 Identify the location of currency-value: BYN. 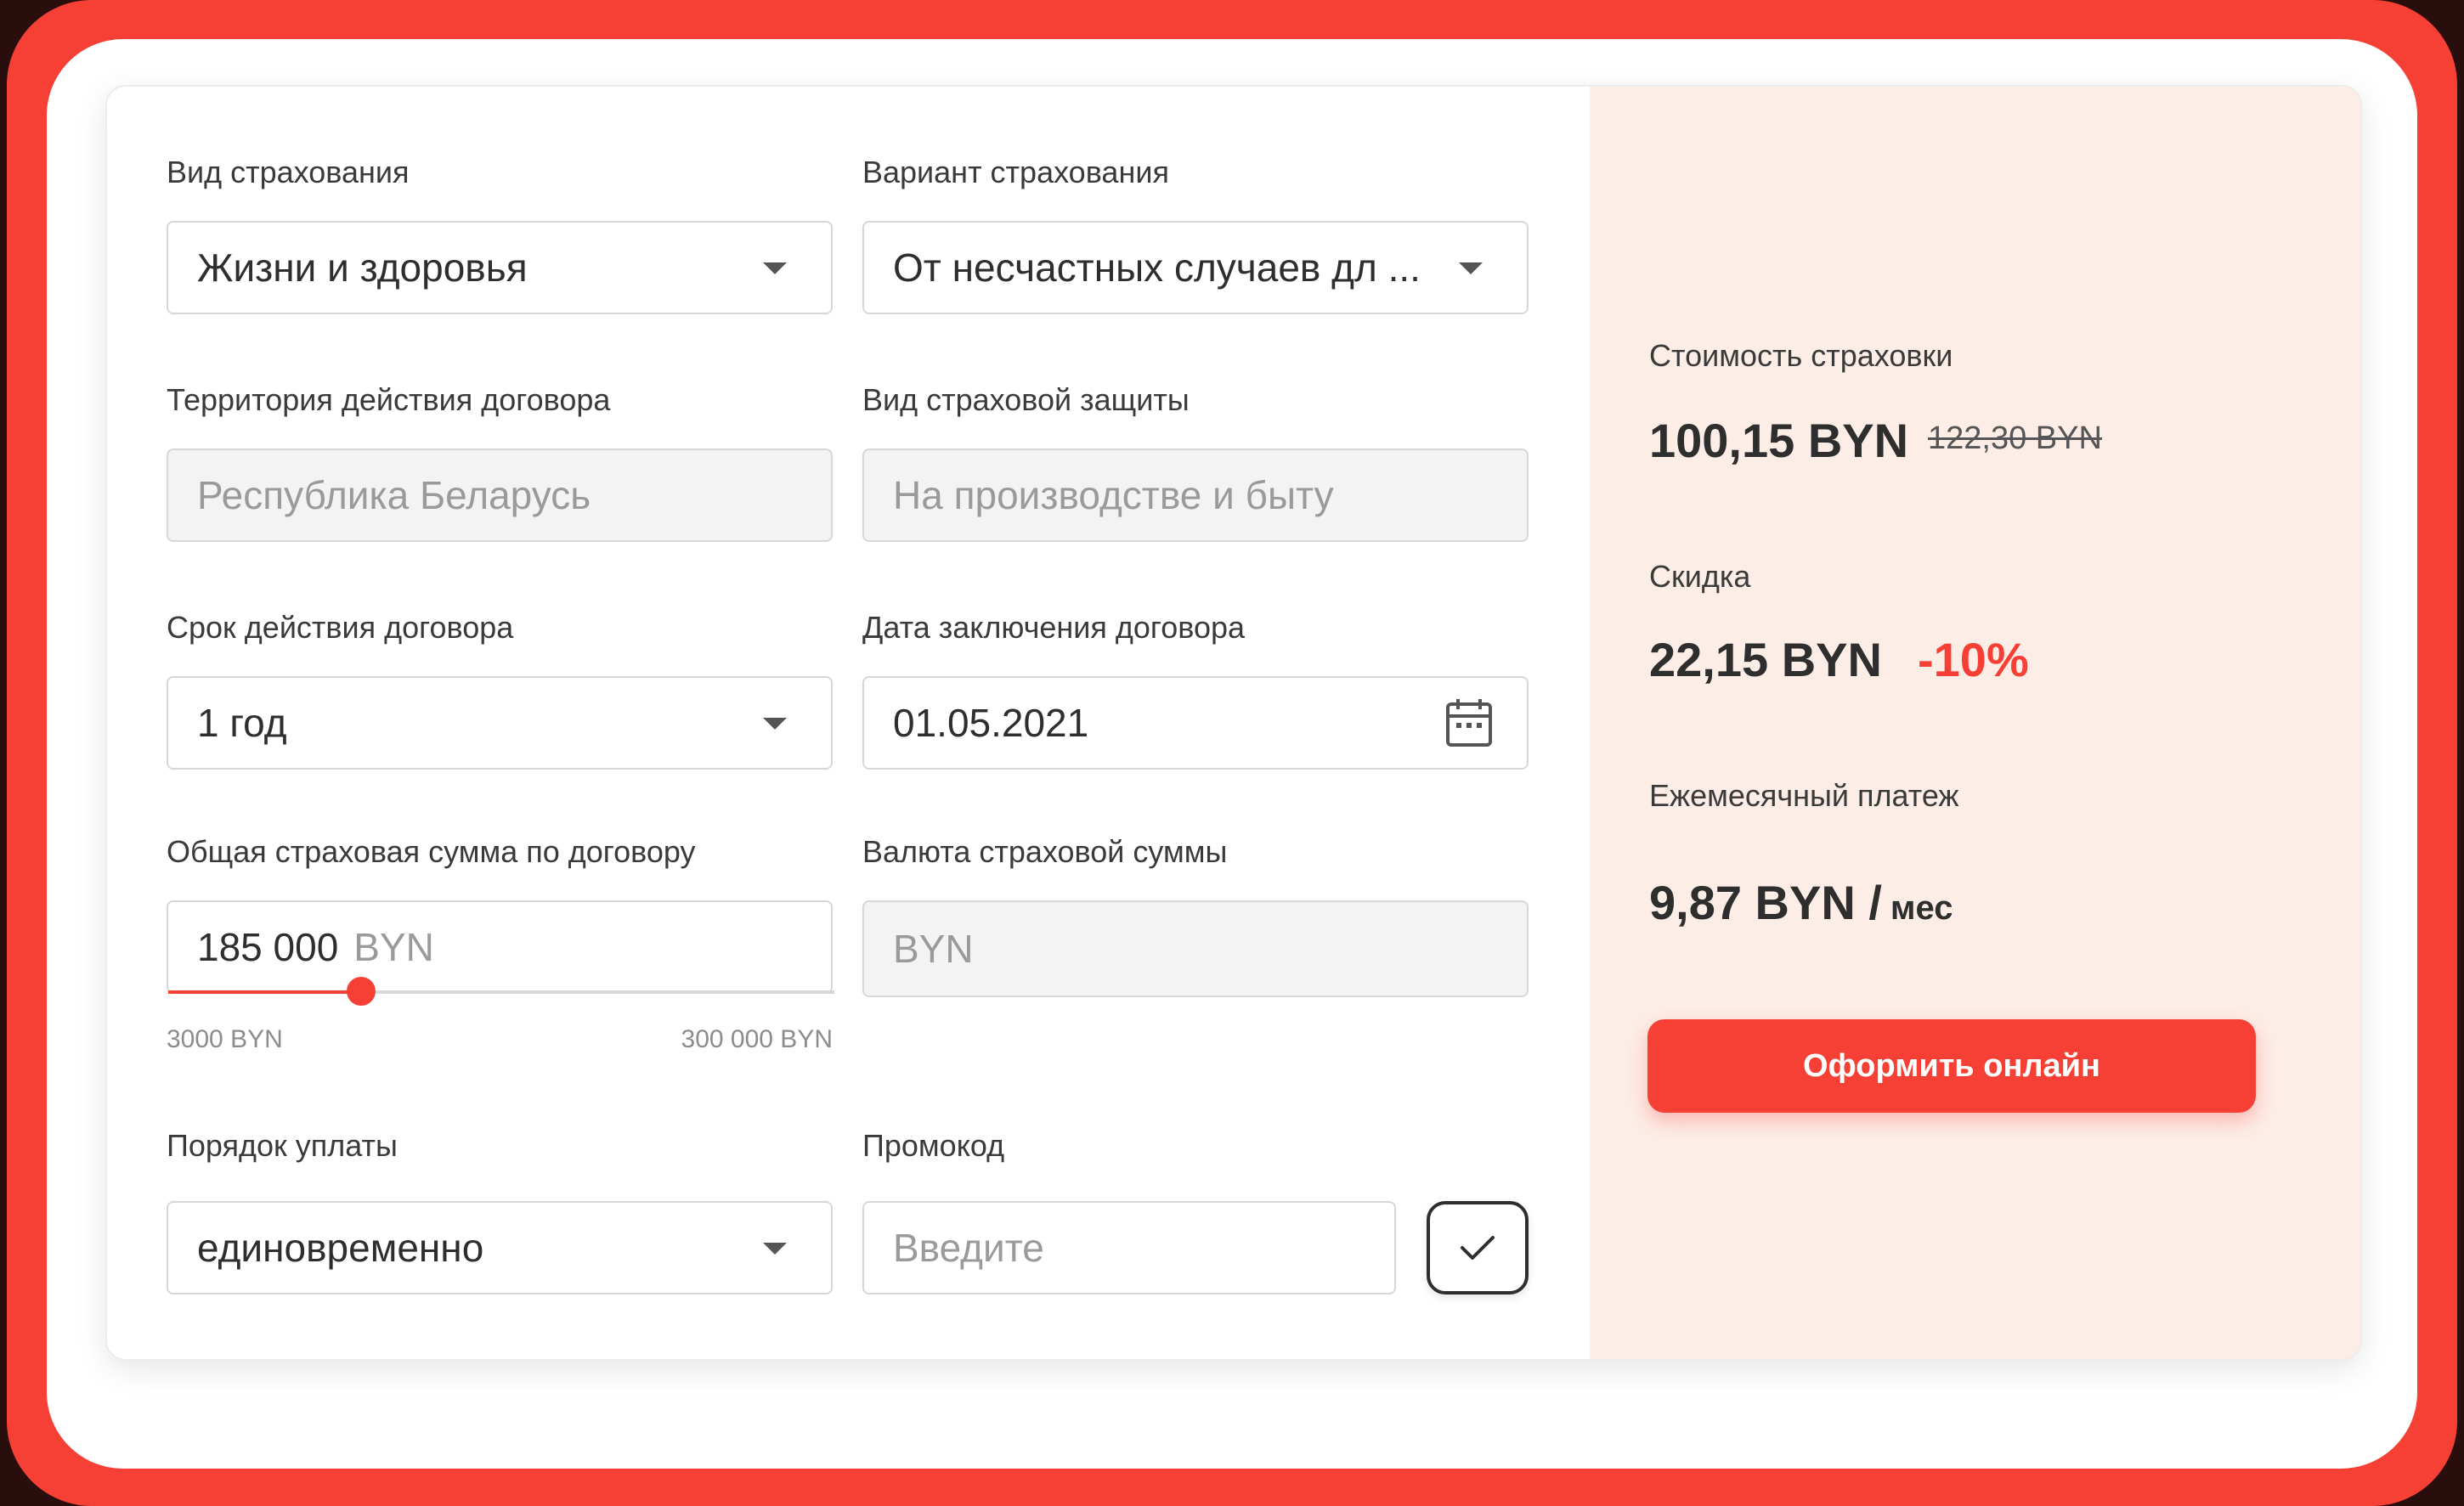
(933, 949).